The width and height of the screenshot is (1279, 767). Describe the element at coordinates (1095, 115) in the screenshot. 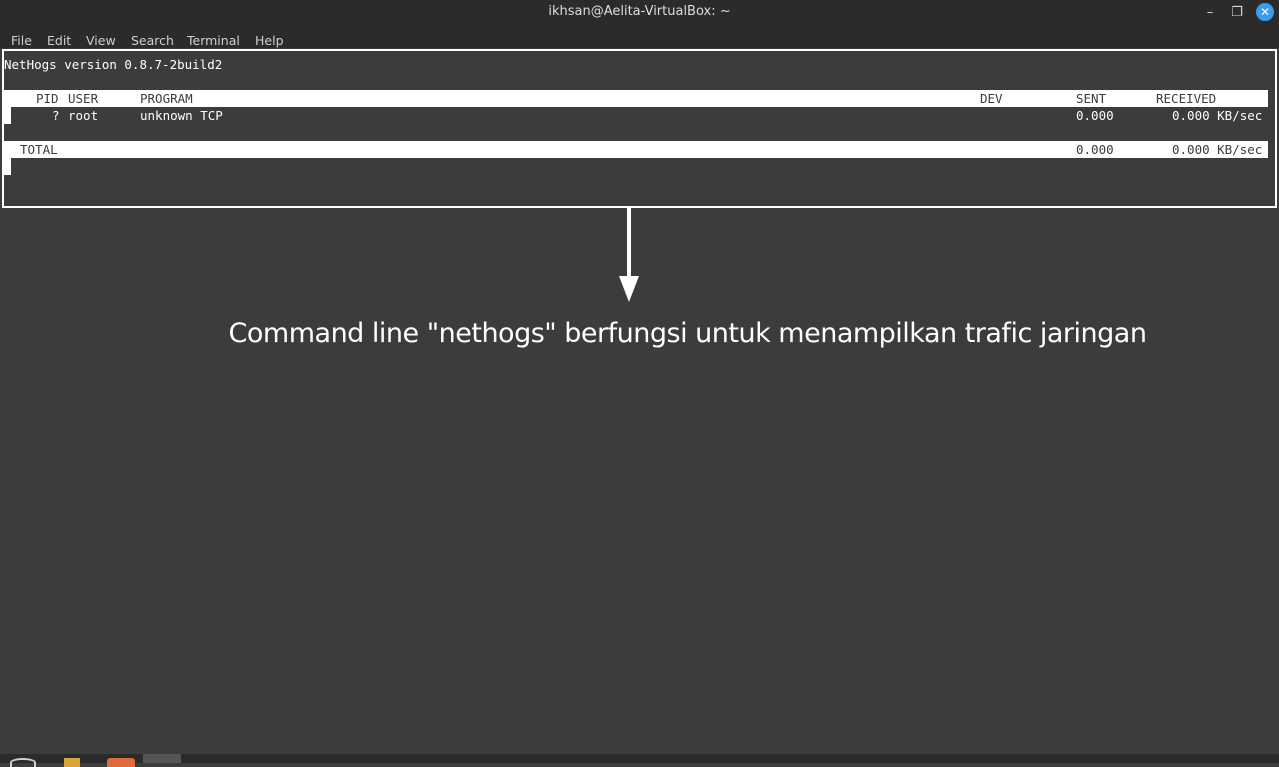

I see `row-sent: 0.000` at that location.